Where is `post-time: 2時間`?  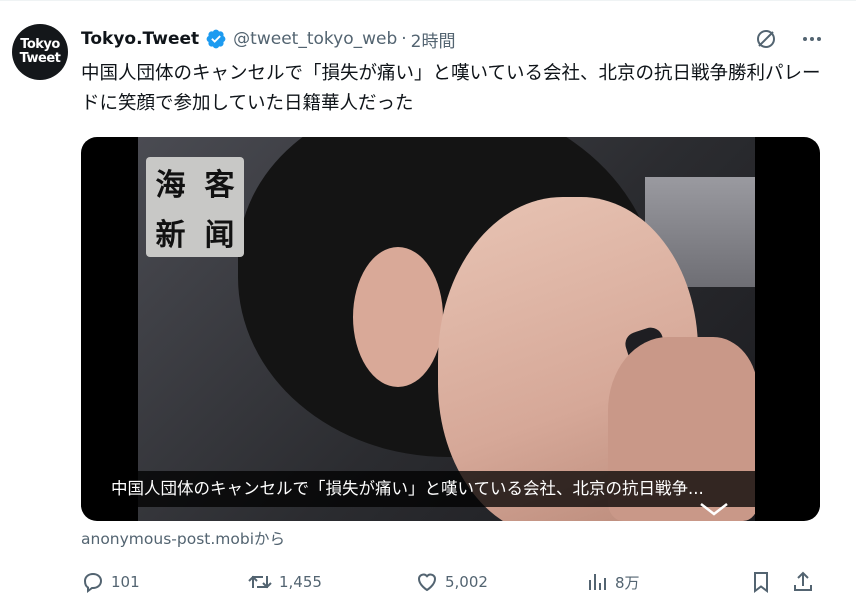
post-time: 2時間 is located at coordinates (433, 39).